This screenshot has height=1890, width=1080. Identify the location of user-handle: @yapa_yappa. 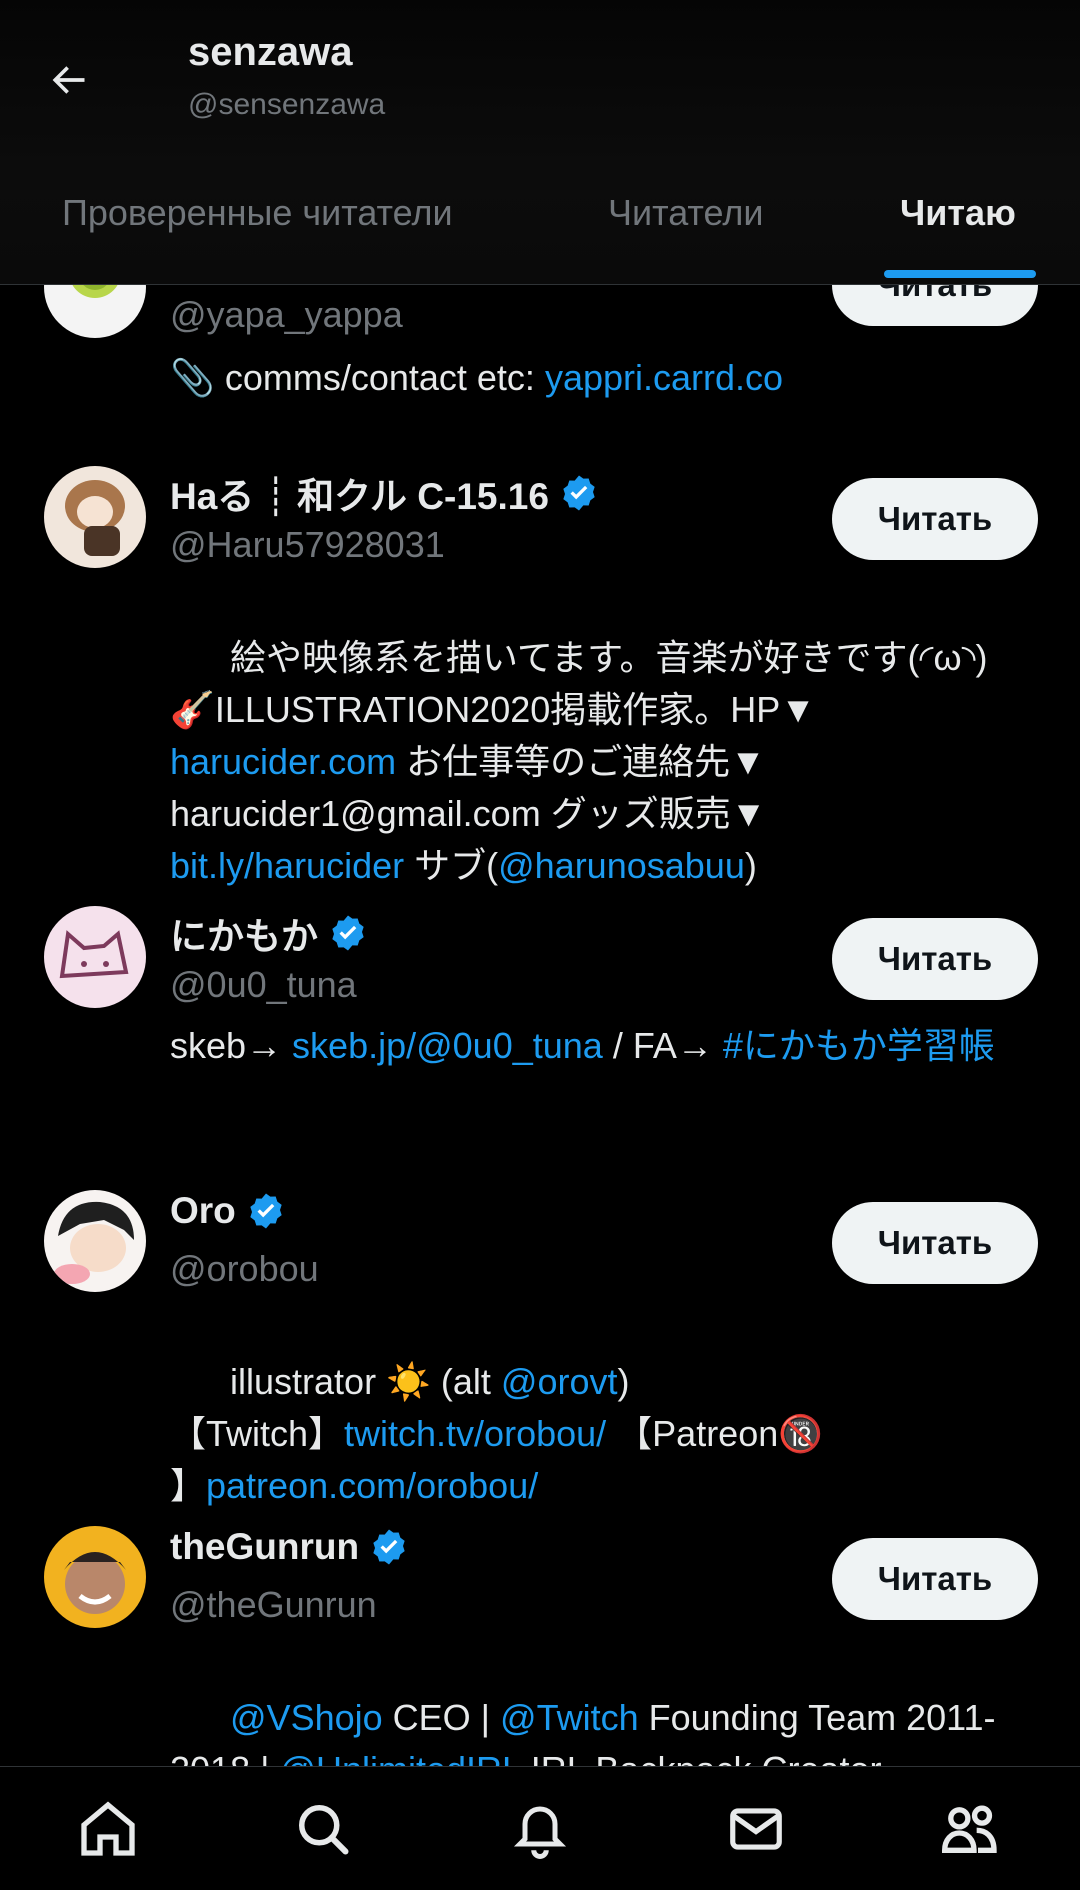
(286, 314).